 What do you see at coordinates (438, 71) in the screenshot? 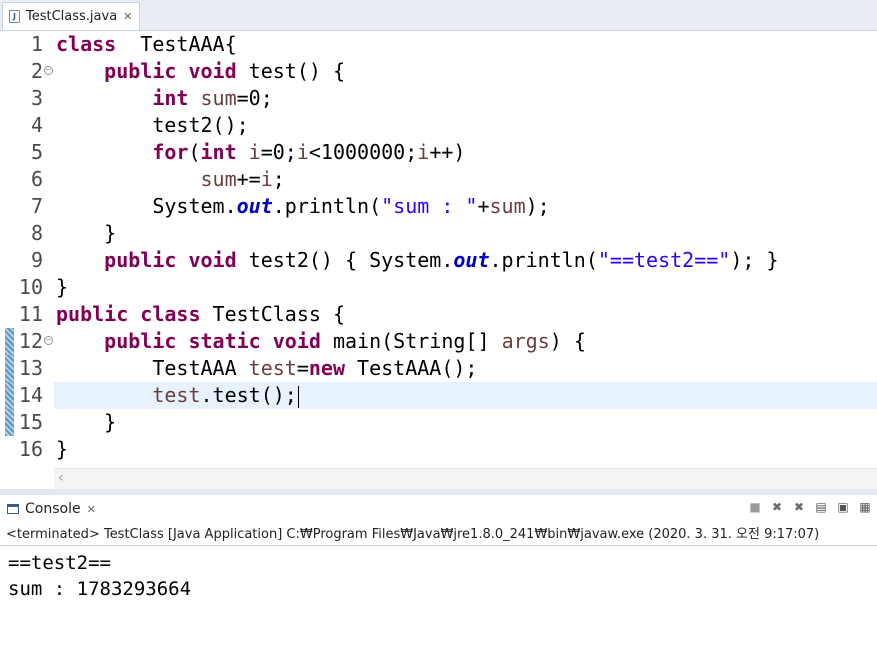
I see `code-line-2: 2− public void test() {` at bounding box center [438, 71].